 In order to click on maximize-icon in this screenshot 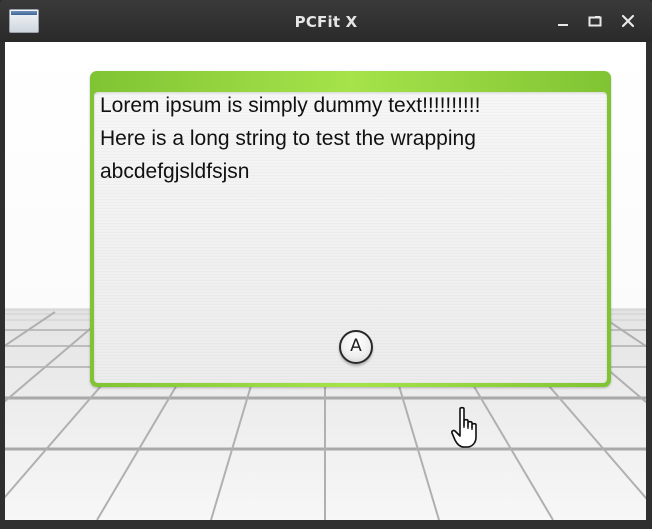, I will do `click(595, 21)`.